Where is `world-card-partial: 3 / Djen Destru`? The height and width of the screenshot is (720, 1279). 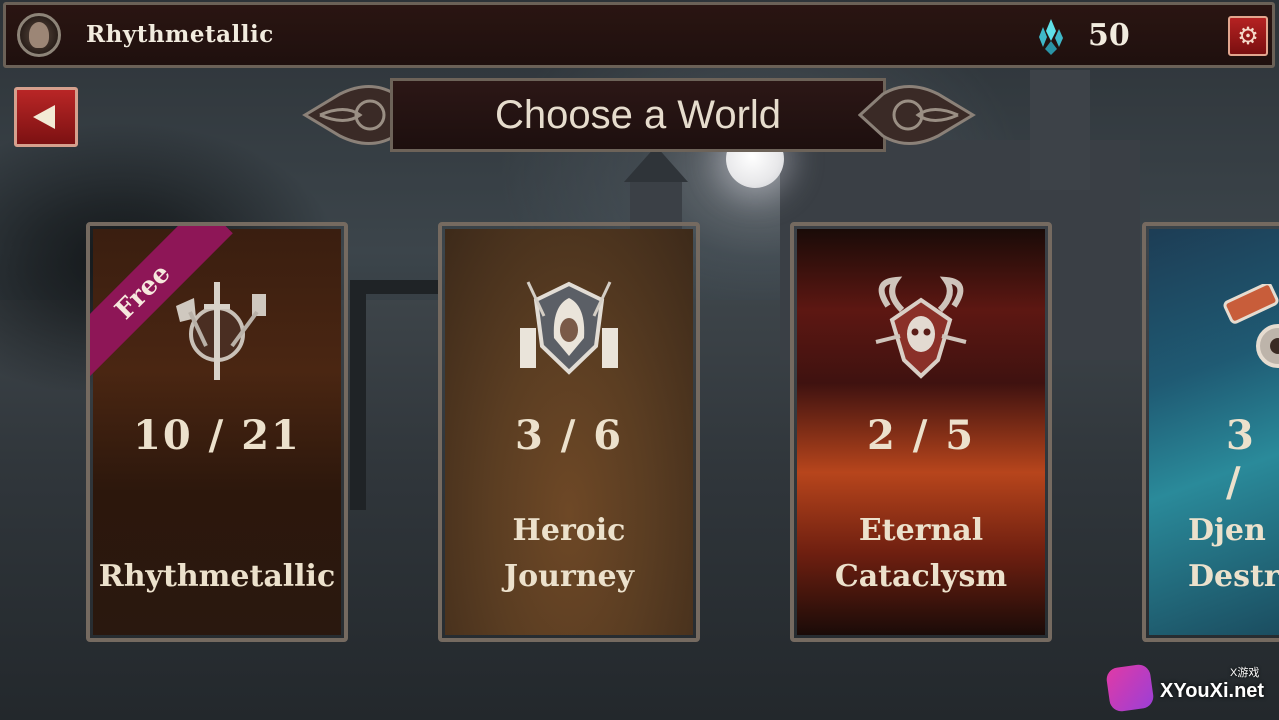 world-card-partial: 3 / Djen Destru is located at coordinates (1210, 432).